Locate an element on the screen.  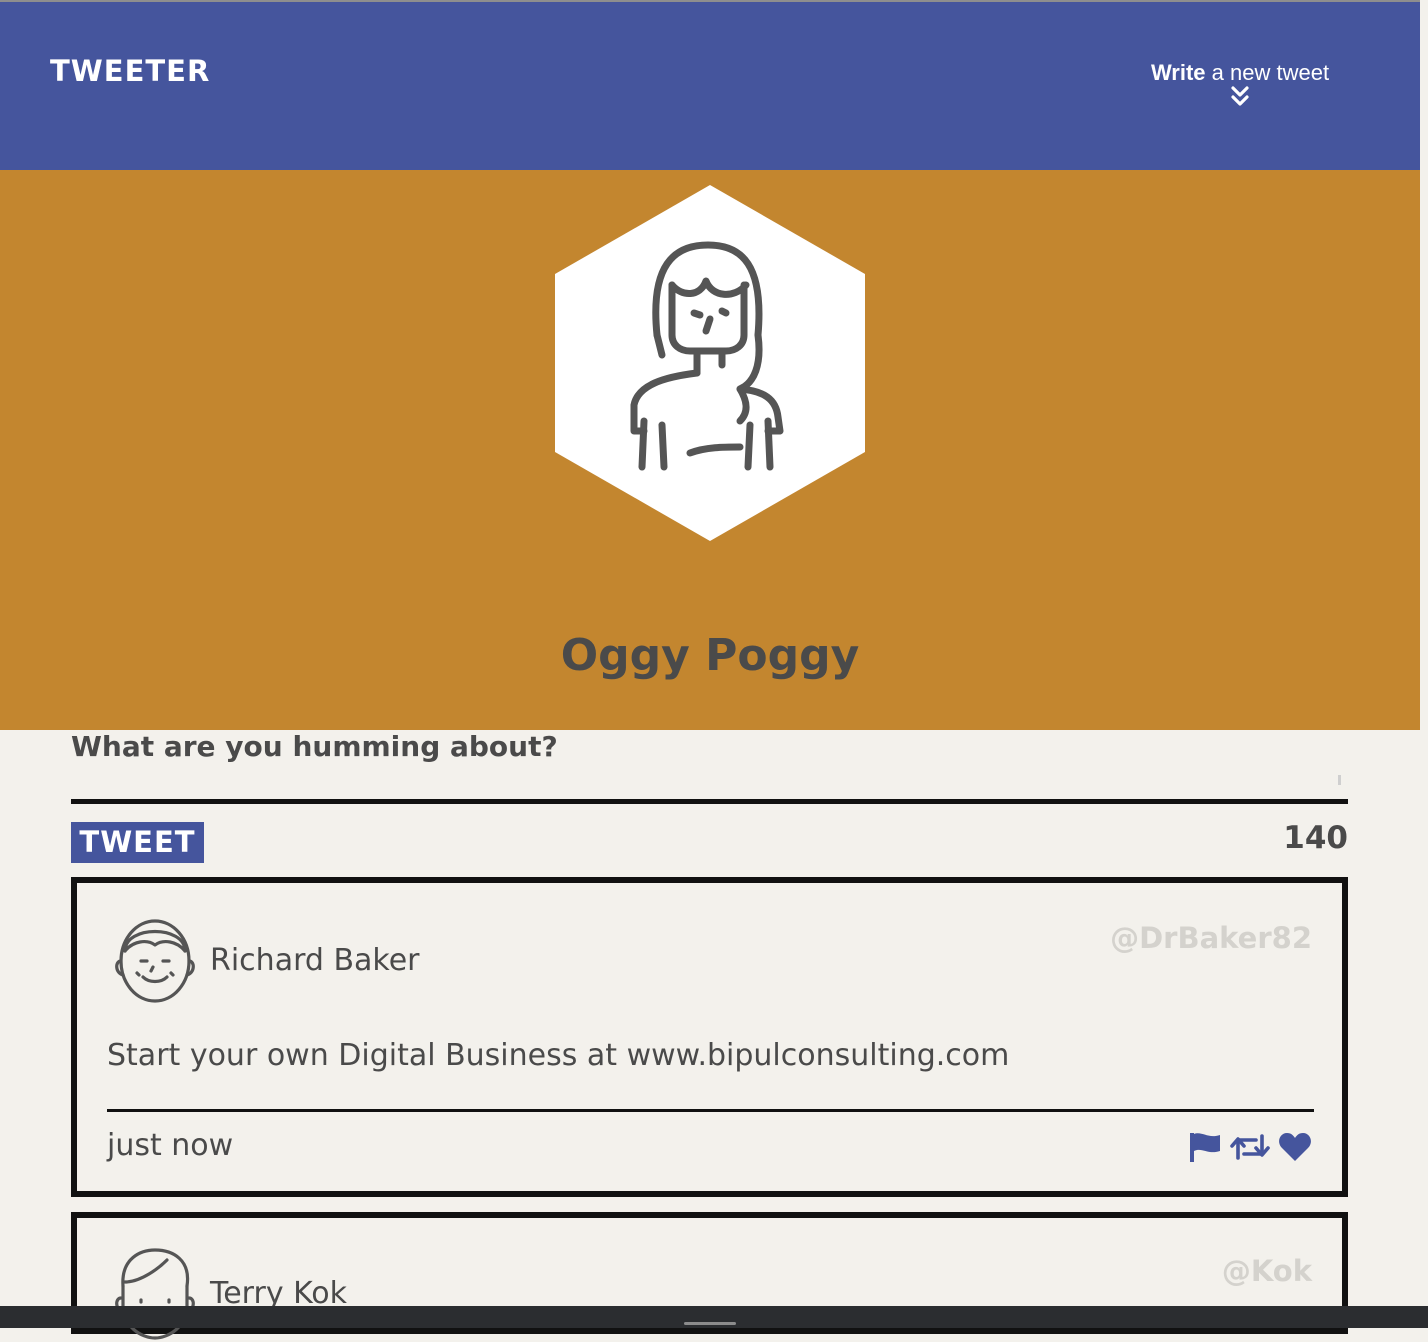
profile-avatar is located at coordinates (710, 363).